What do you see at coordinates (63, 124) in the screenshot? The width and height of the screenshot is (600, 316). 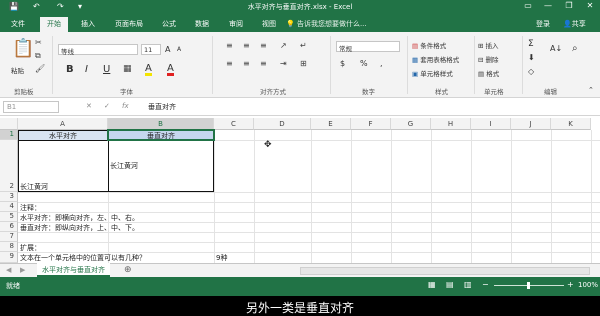 I see `column-header: A` at bounding box center [63, 124].